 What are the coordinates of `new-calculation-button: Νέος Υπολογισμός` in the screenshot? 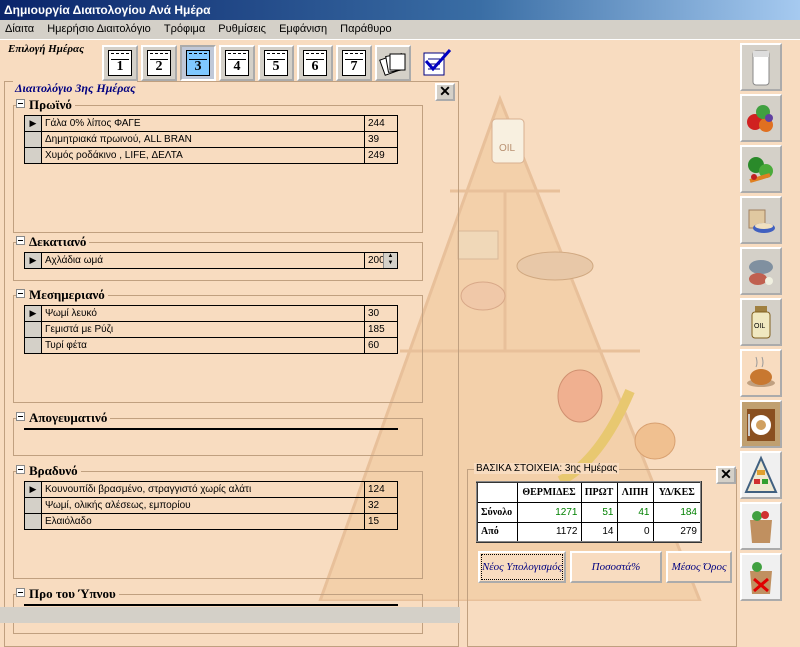 It's located at (522, 567).